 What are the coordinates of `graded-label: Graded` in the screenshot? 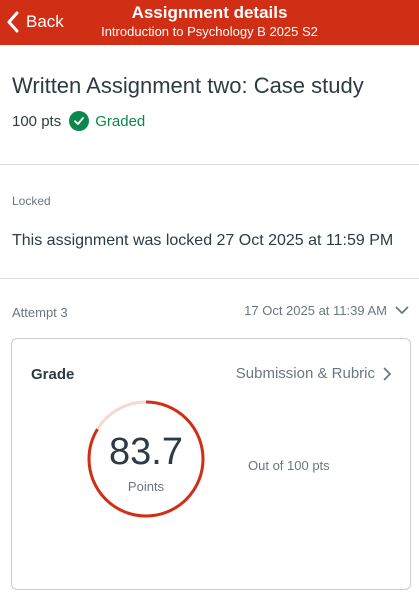 It's located at (120, 121).